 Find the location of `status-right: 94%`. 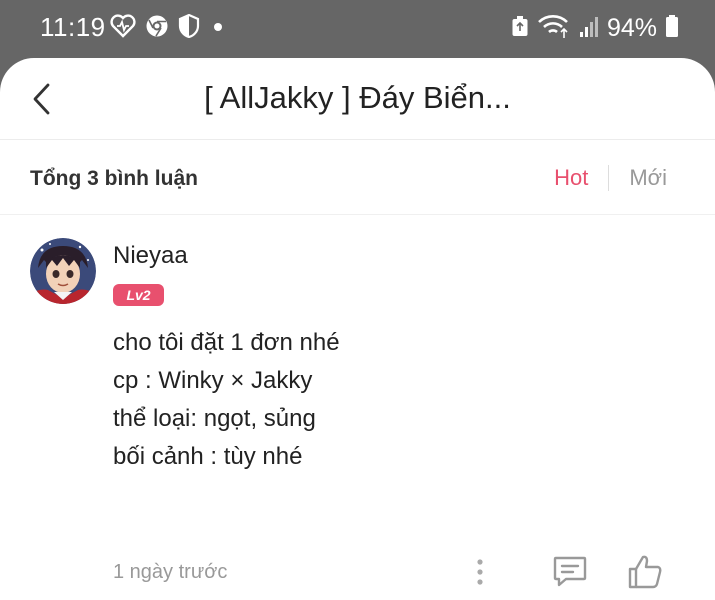

status-right: 94% is located at coordinates (595, 28).